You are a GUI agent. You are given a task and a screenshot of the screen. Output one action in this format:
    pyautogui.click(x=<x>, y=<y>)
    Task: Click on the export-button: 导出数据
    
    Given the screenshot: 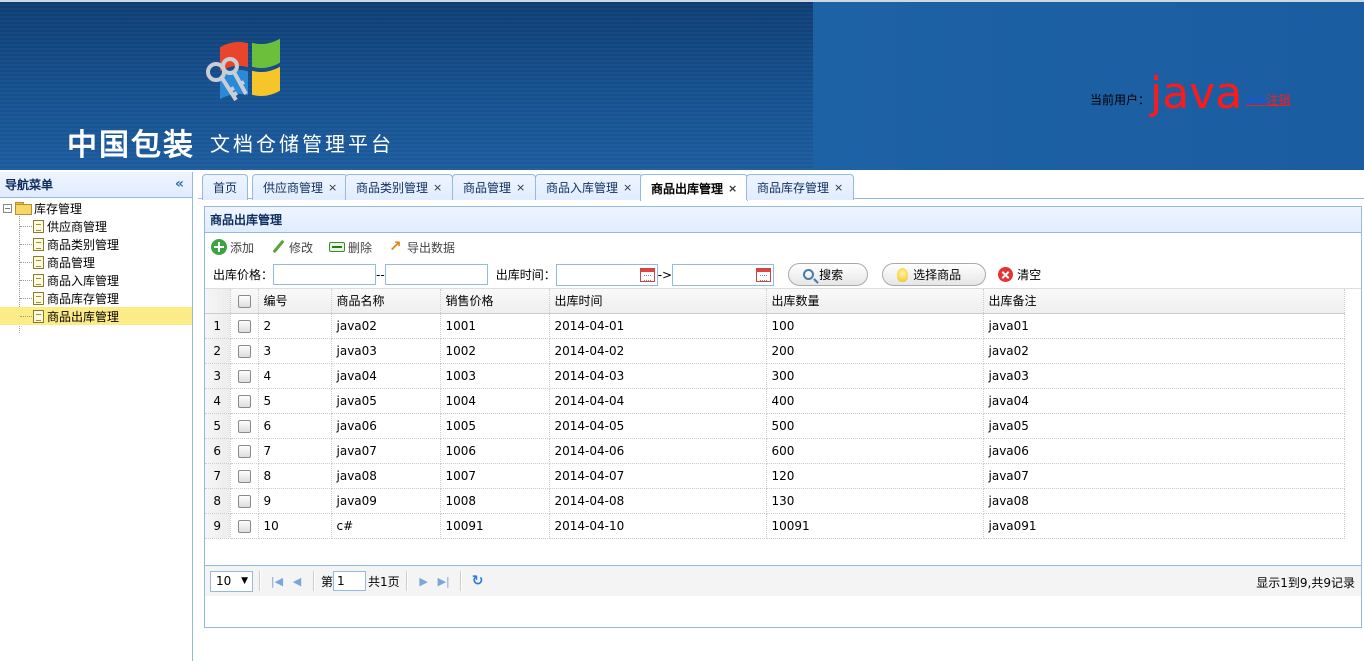 What is the action you would take?
    pyautogui.click(x=421, y=246)
    